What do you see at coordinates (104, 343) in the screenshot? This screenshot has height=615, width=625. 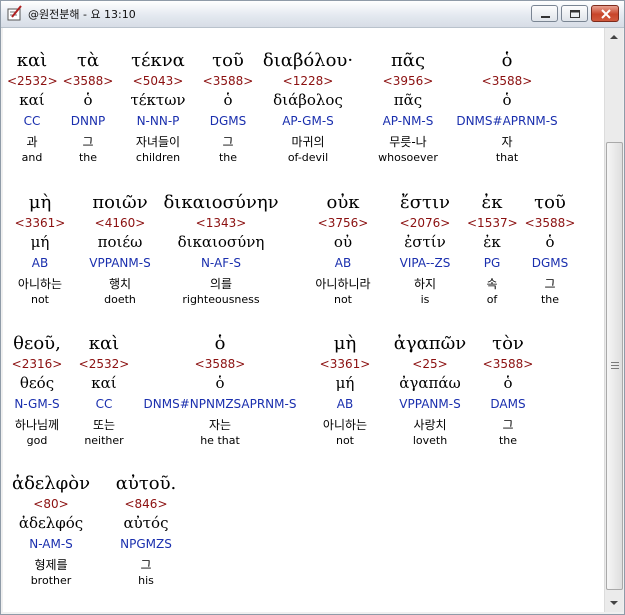 I see `greek-word: καὶ` at bounding box center [104, 343].